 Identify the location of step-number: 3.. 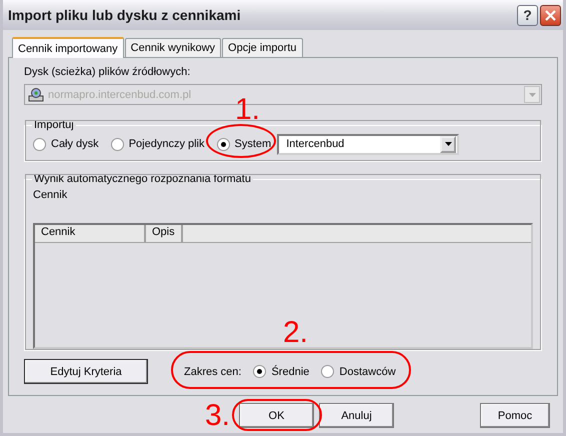
(217, 416).